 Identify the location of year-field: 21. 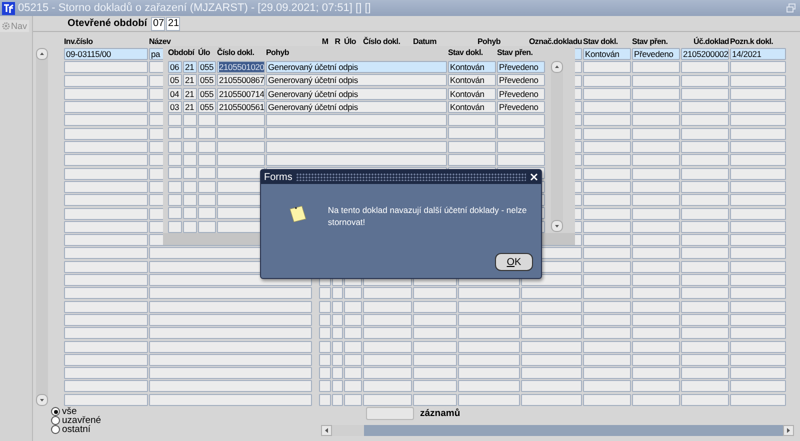
(173, 23).